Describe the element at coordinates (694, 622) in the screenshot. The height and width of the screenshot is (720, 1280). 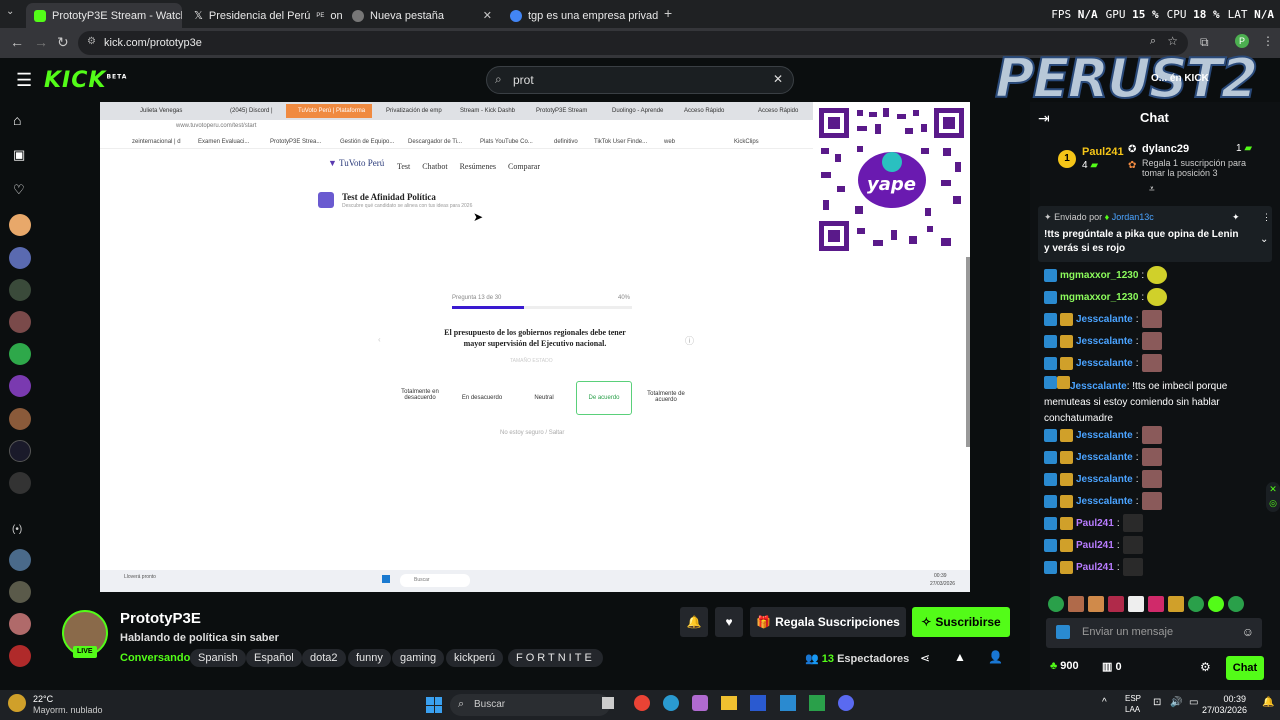
I see `notification-bell-icon: 🔔` at that location.